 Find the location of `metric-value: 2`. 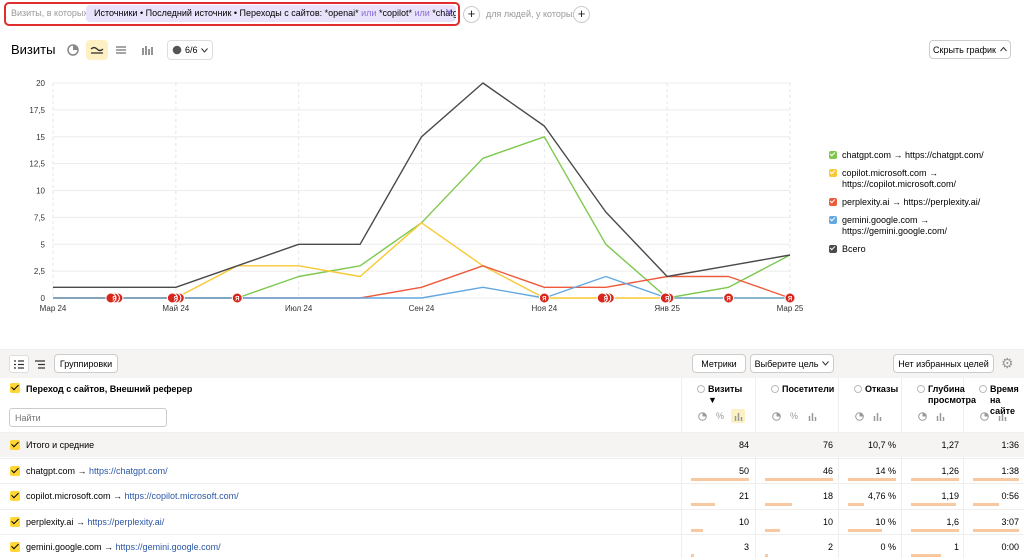

metric-value: 2 is located at coordinates (830, 547).